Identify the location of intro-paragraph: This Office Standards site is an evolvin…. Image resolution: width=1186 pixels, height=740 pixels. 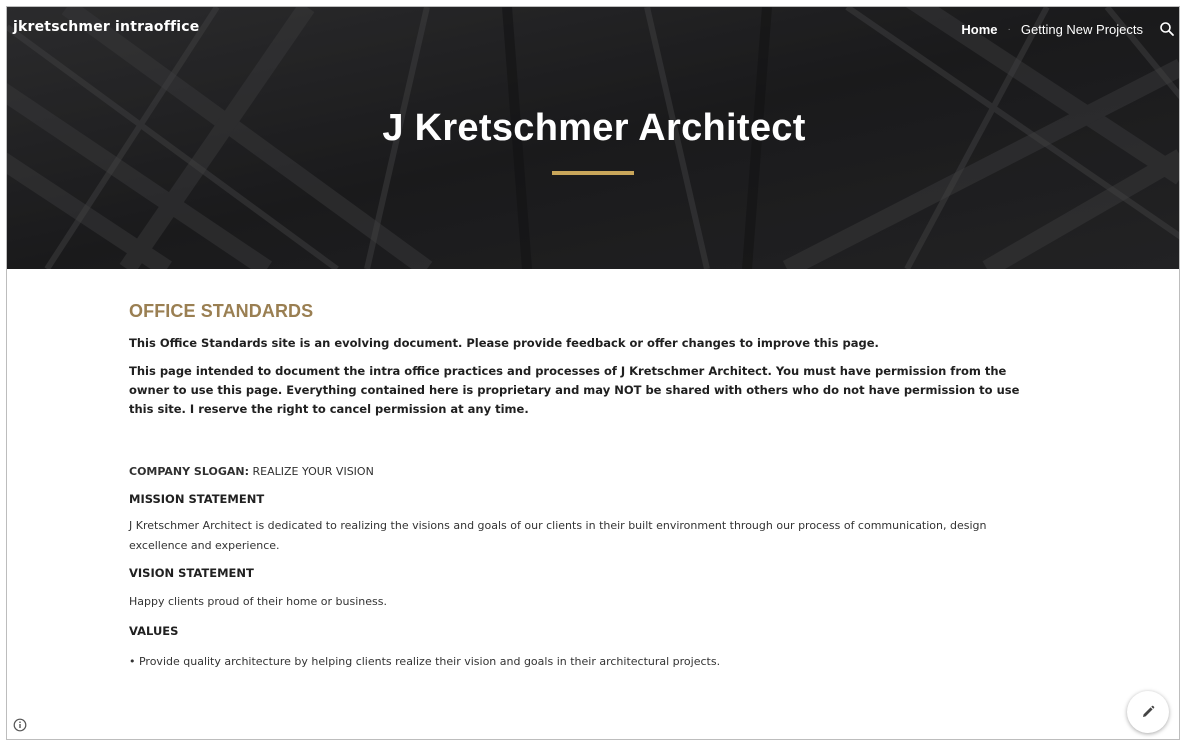
(504, 343).